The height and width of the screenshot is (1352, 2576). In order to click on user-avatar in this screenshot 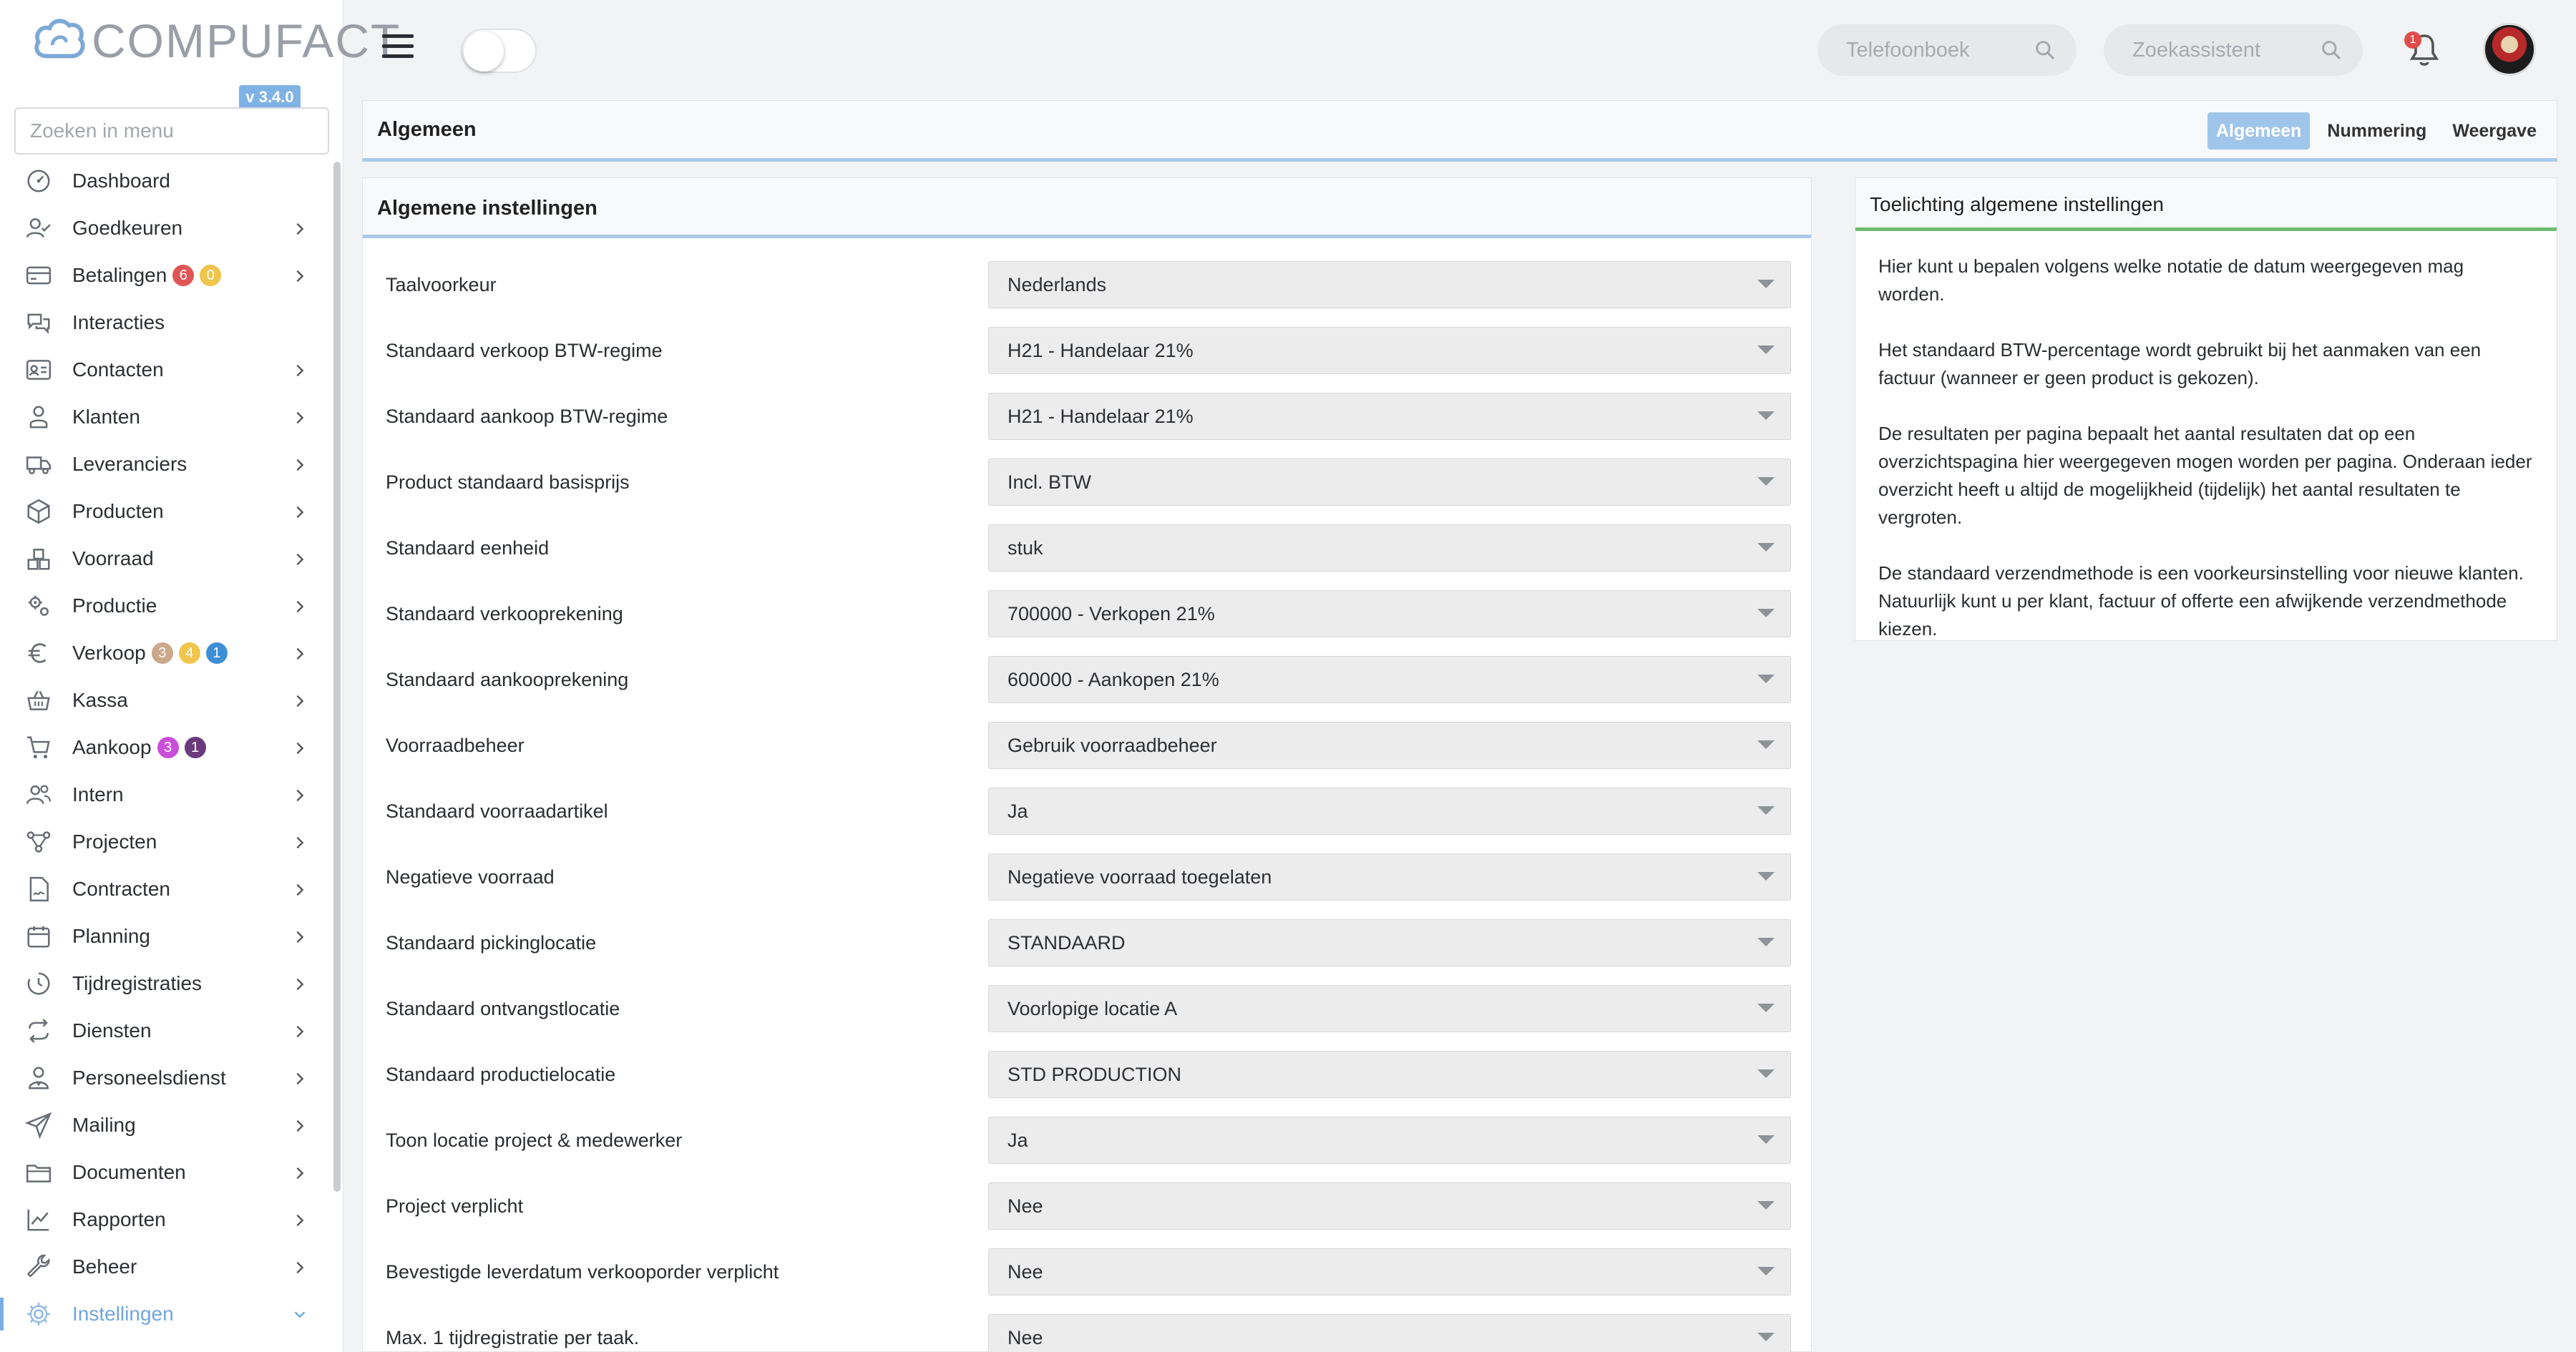, I will do `click(2509, 50)`.